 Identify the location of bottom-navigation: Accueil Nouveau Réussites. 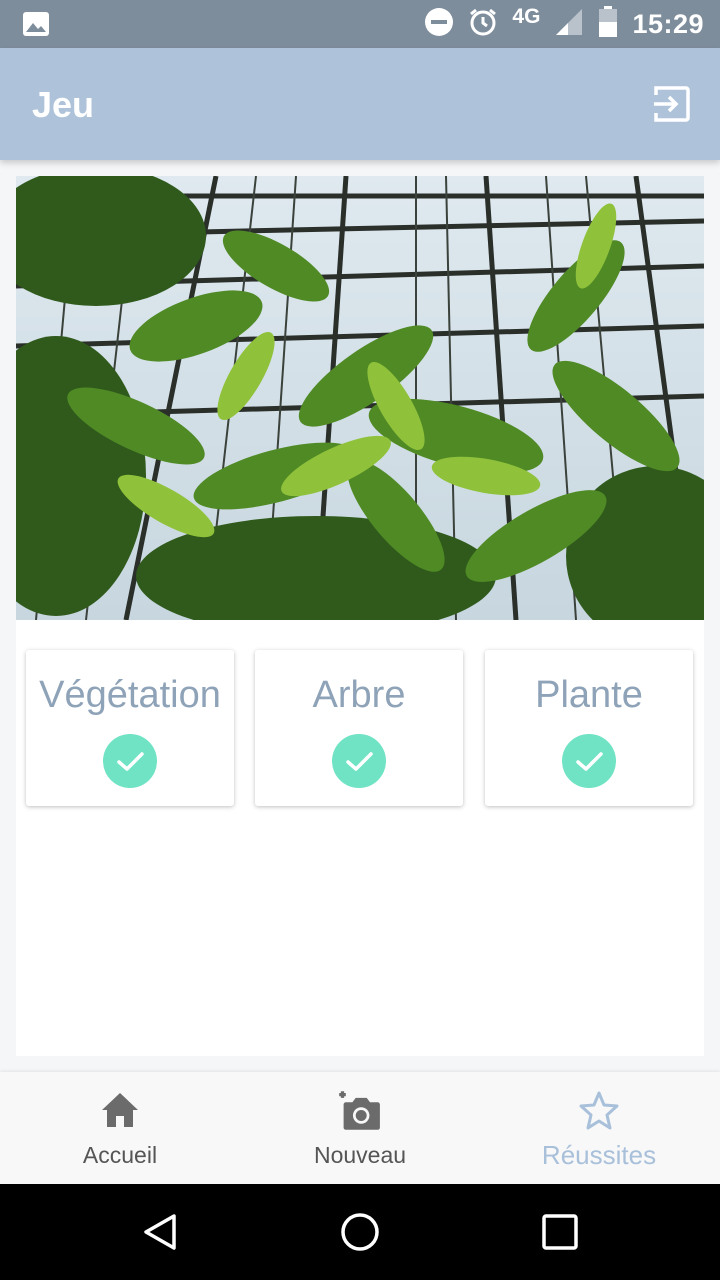
(360, 1128).